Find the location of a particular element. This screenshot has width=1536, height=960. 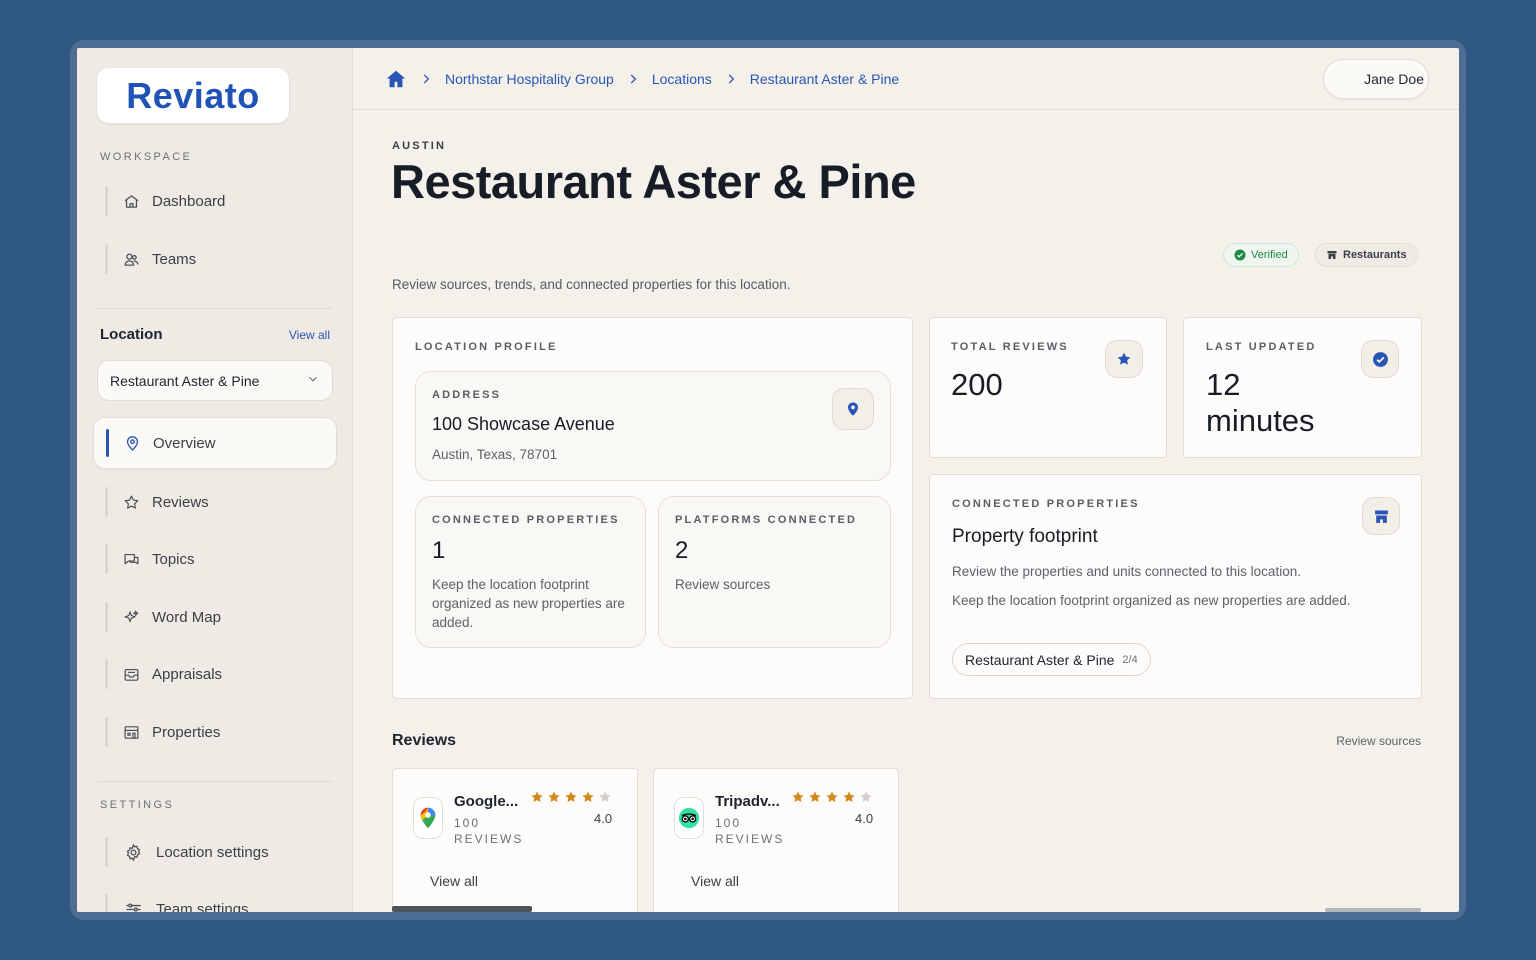

platforms-connected-desc: Review sources is located at coordinates (723, 584).